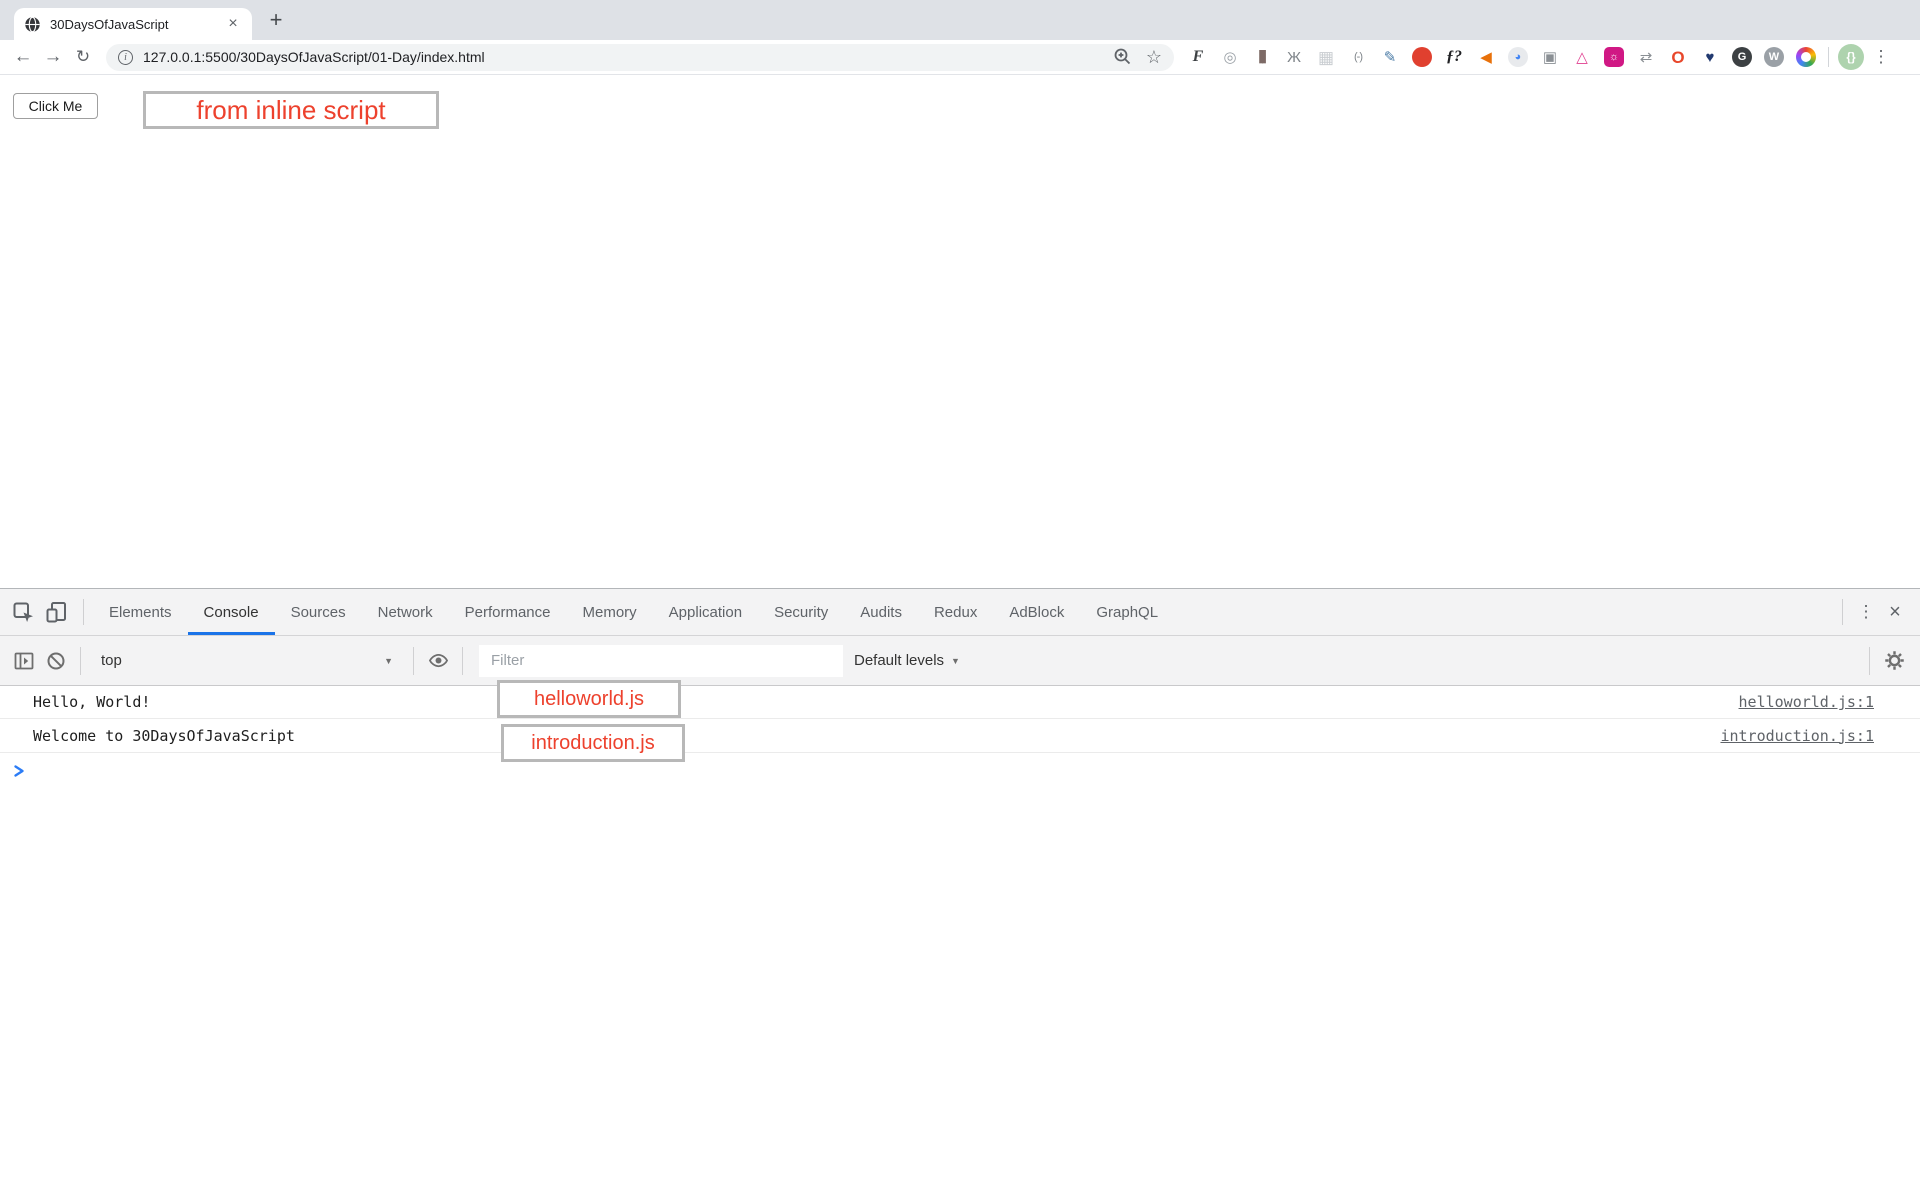 This screenshot has height=1200, width=1920. What do you see at coordinates (1294, 57) in the screenshot?
I see `bug-extension-icon: Ж` at bounding box center [1294, 57].